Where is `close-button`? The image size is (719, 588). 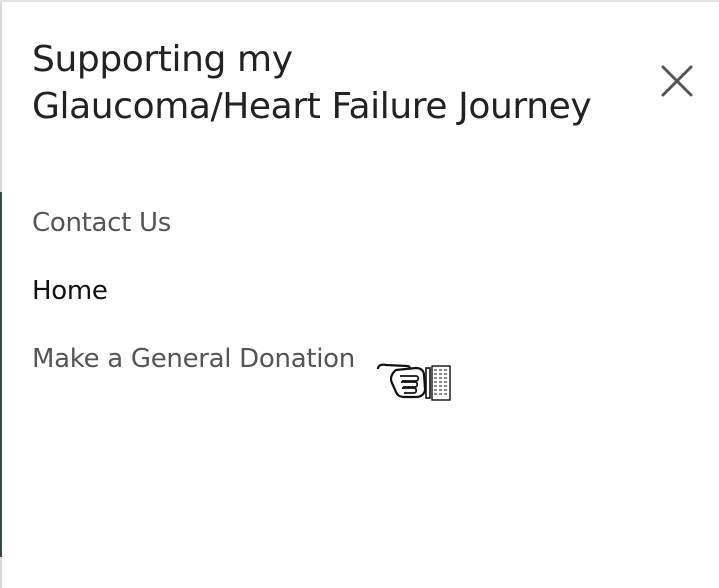
close-button is located at coordinates (677, 81).